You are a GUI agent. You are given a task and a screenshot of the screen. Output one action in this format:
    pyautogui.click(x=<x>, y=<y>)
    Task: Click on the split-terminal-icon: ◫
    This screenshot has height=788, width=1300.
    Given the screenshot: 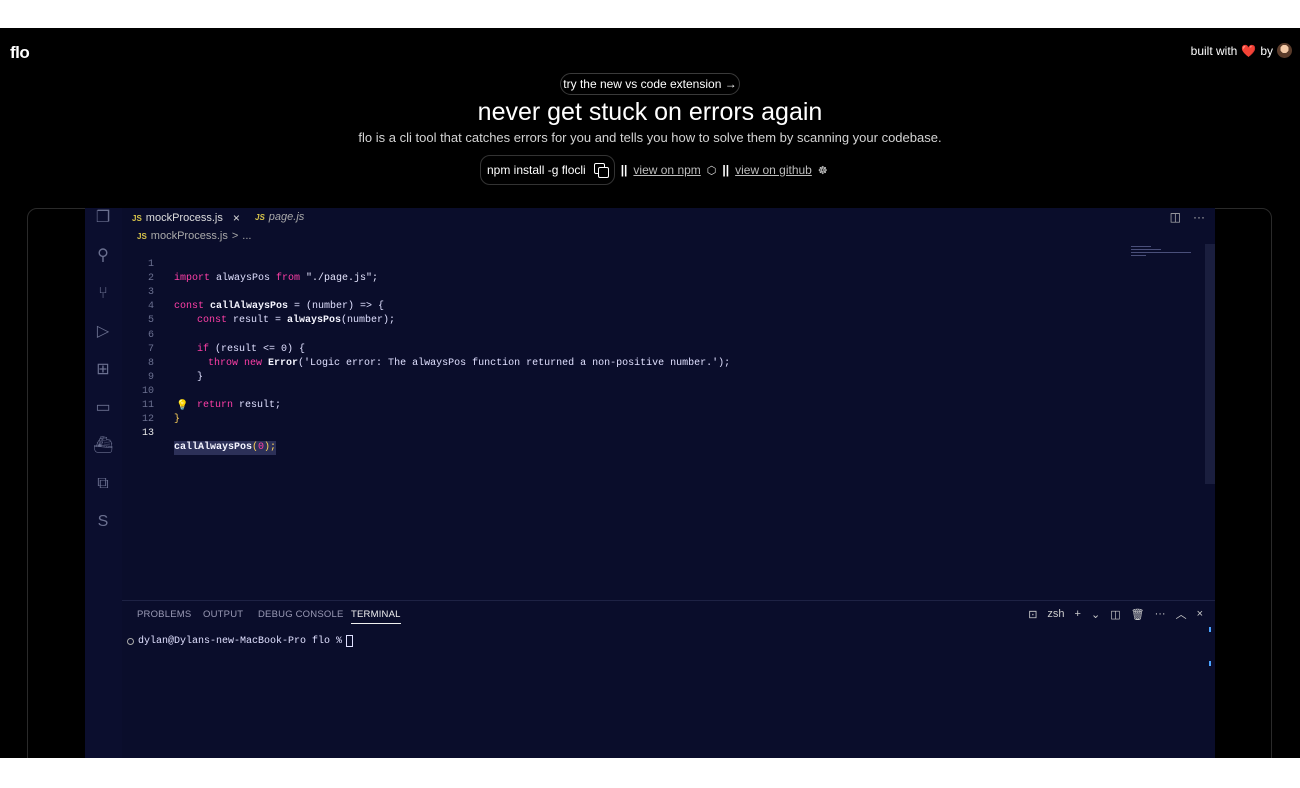 What is the action you would take?
    pyautogui.click(x=1115, y=614)
    